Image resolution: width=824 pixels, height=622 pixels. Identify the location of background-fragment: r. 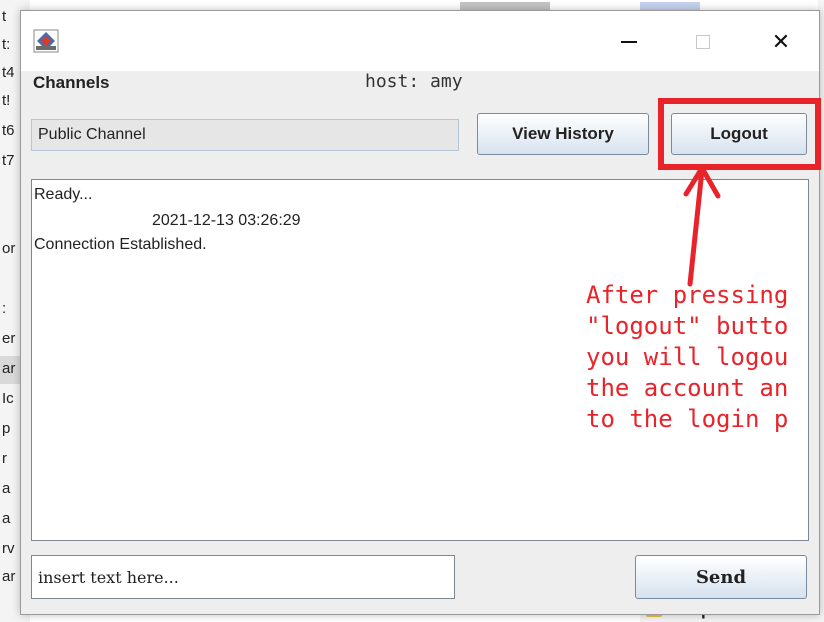
(4, 458).